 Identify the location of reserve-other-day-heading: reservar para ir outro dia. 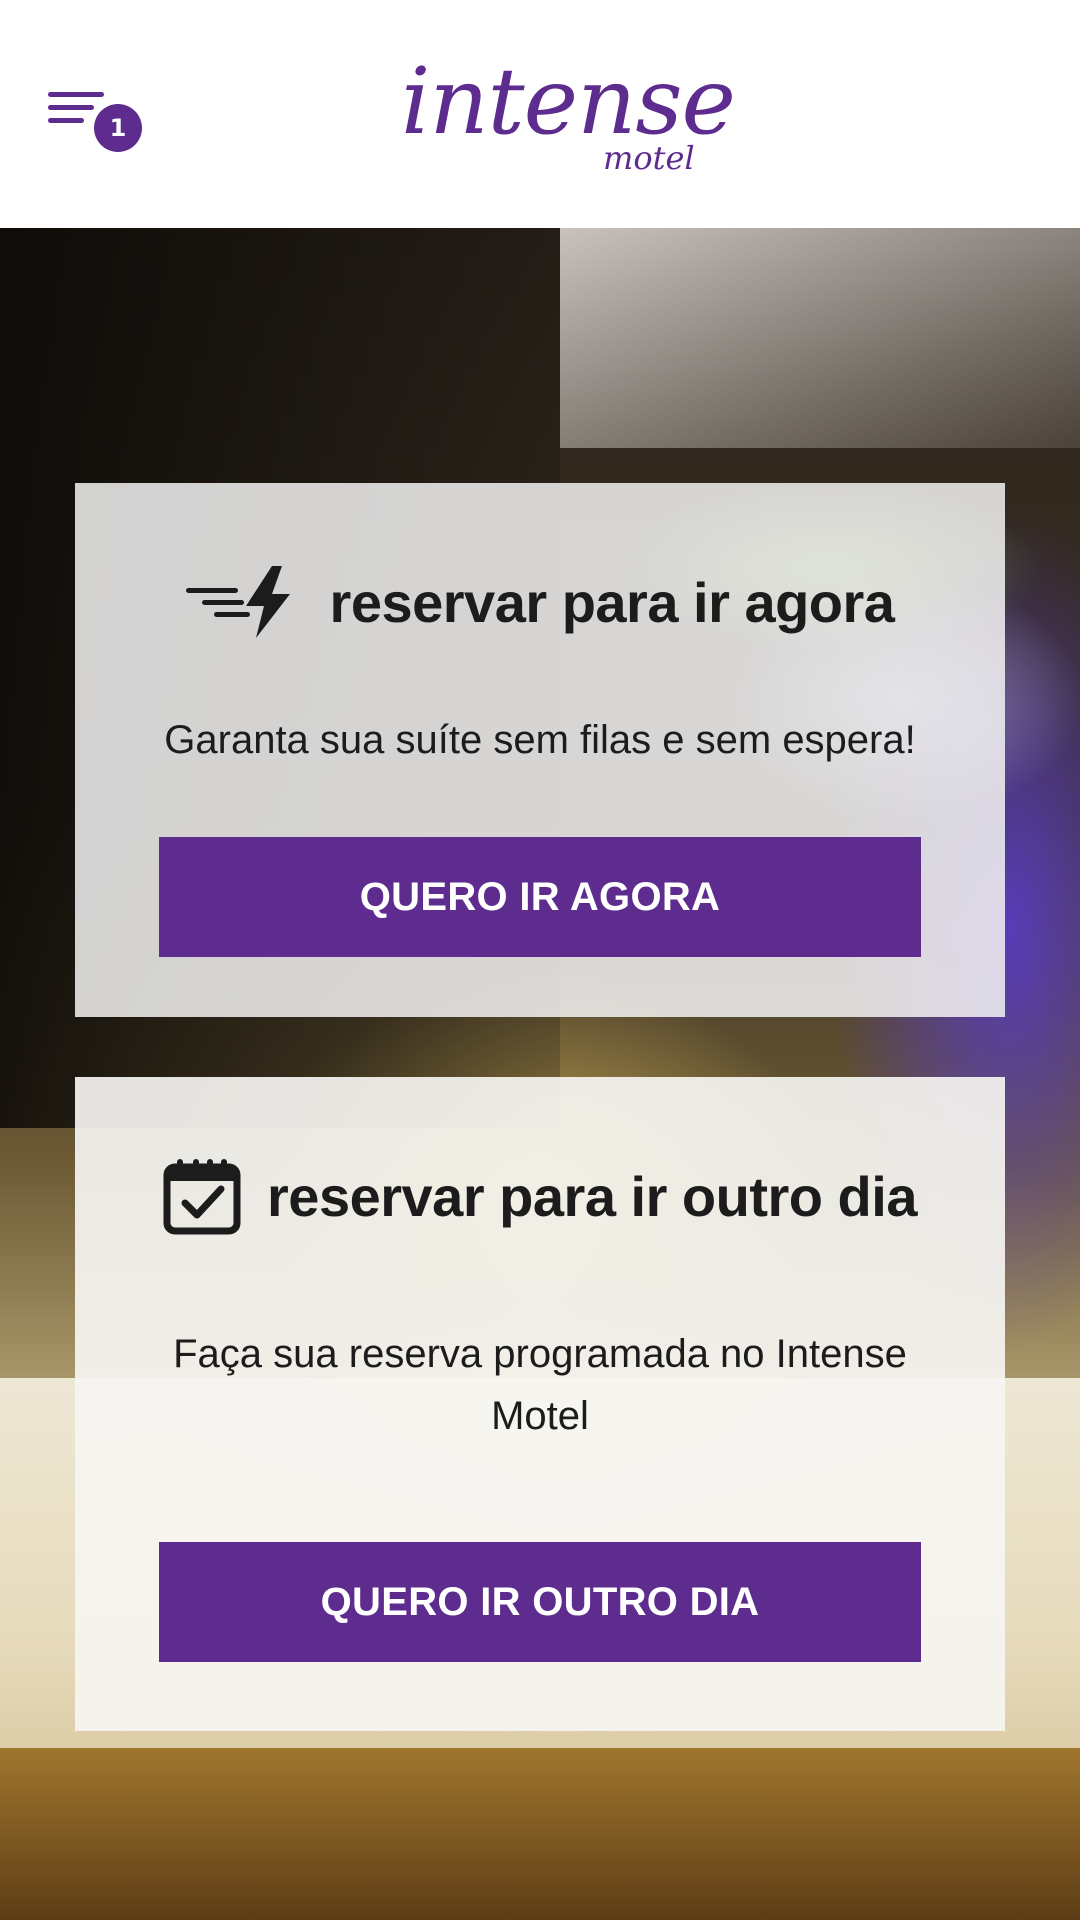
(540, 1196).